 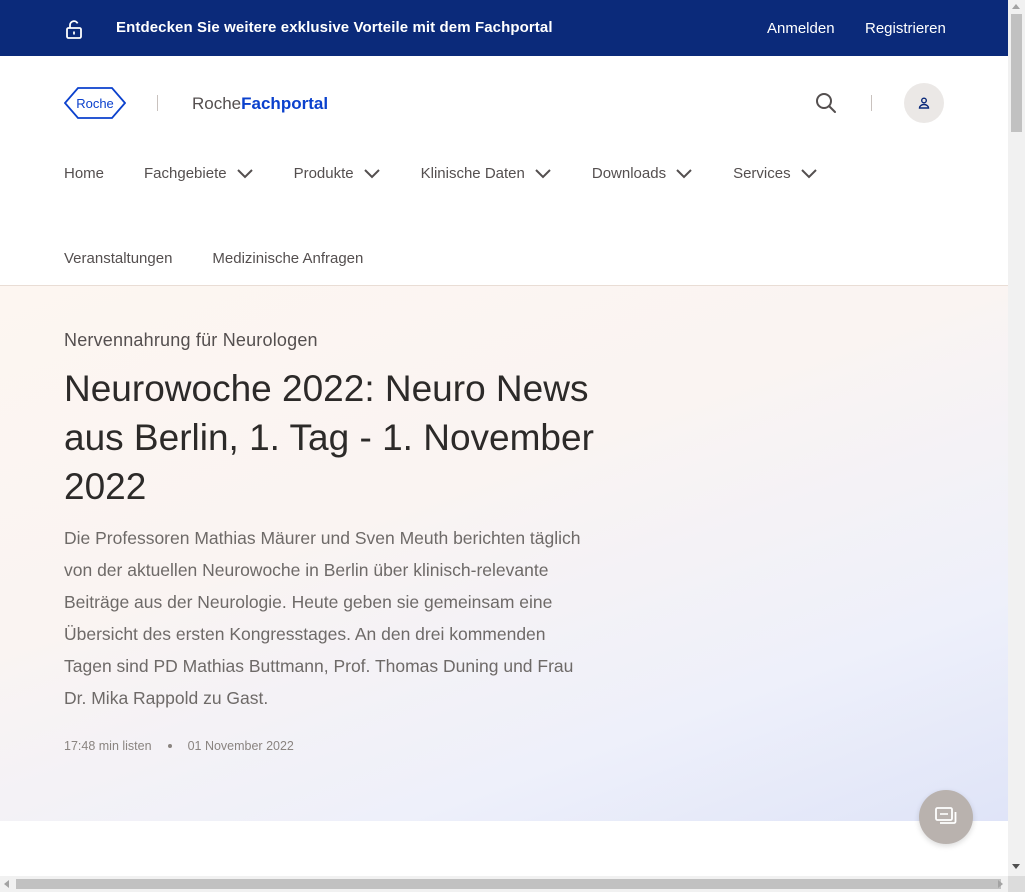 I want to click on publish-date: 01 November 2022, so click(x=240, y=746).